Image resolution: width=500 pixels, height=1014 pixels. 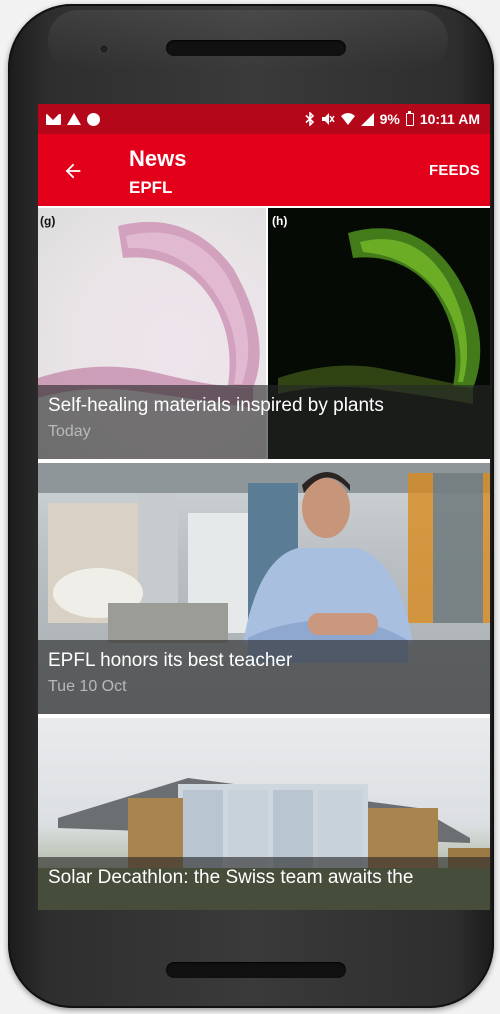 What do you see at coordinates (367, 119) in the screenshot?
I see `signal-icon` at bounding box center [367, 119].